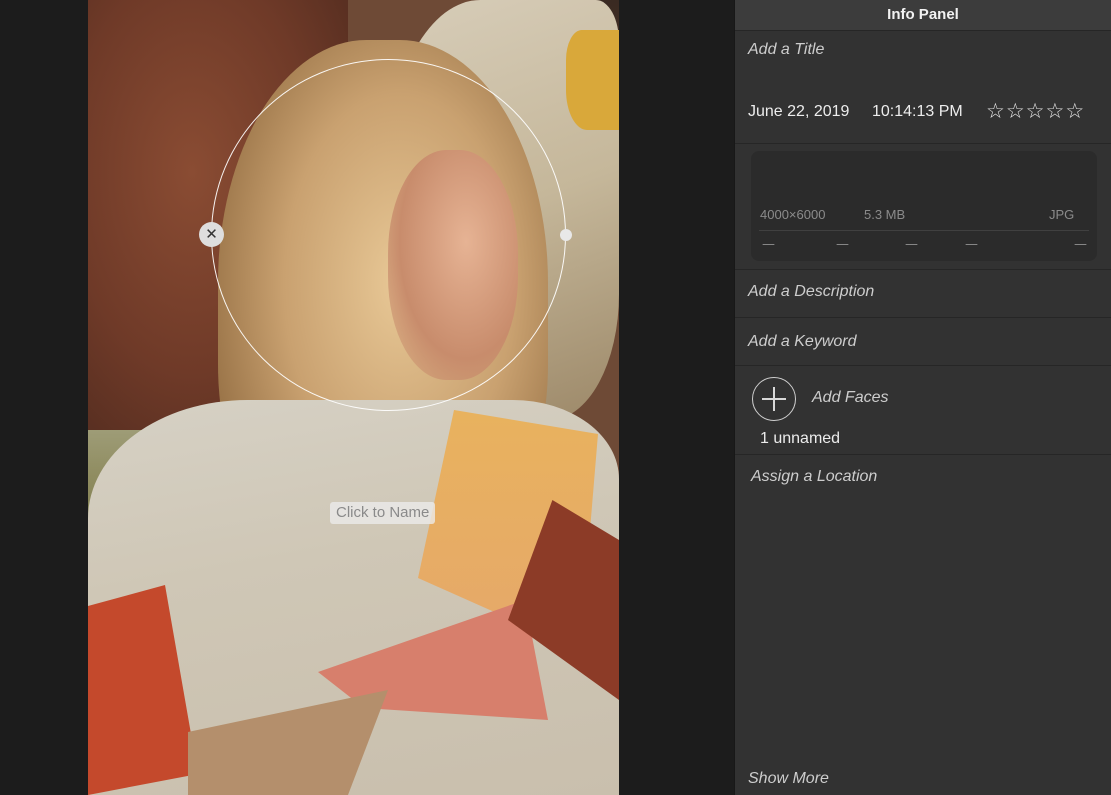  What do you see at coordinates (799, 111) in the screenshot?
I see `photo-date: June 22, 2019` at bounding box center [799, 111].